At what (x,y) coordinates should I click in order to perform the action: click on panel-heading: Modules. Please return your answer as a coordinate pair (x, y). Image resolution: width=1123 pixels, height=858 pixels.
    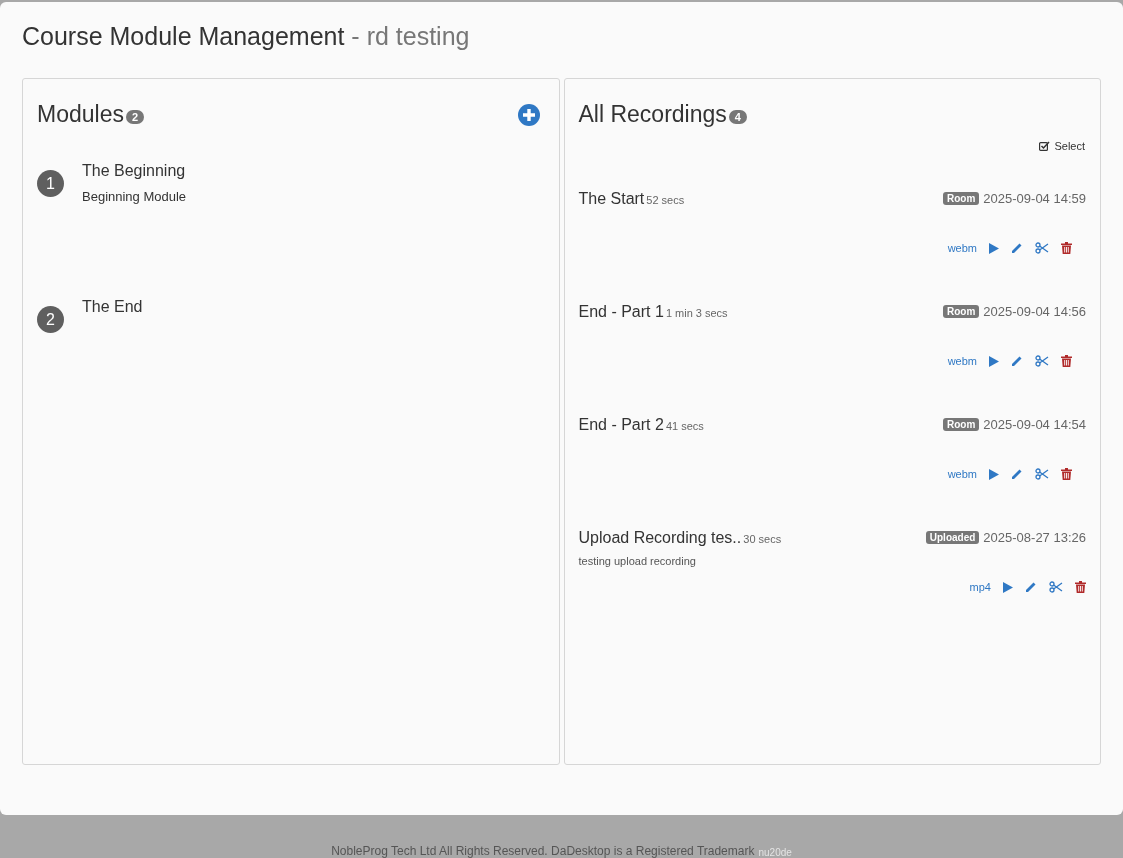
    Looking at the image, I should click on (80, 114).